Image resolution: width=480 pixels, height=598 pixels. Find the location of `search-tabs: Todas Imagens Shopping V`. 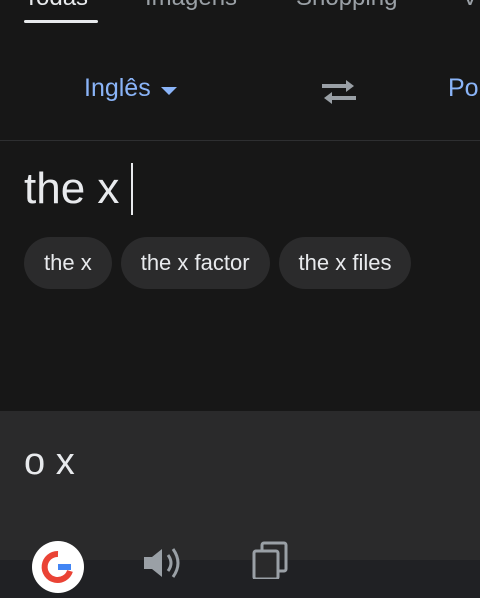

search-tabs: Todas Imagens Shopping V is located at coordinates (240, 22).